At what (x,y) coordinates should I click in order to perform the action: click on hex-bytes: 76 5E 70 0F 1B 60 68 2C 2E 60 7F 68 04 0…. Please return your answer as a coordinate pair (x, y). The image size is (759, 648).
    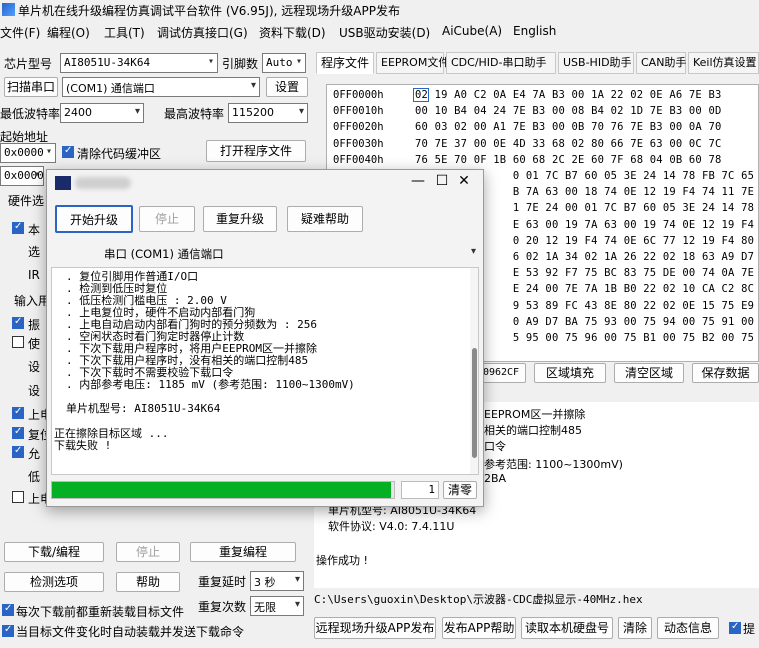
    Looking at the image, I should click on (568, 160).